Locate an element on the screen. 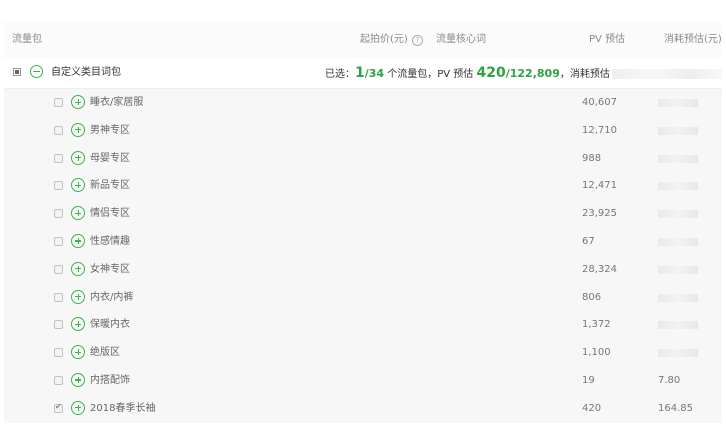  table-row: 保暖内衣 1,372 is located at coordinates (363, 325).